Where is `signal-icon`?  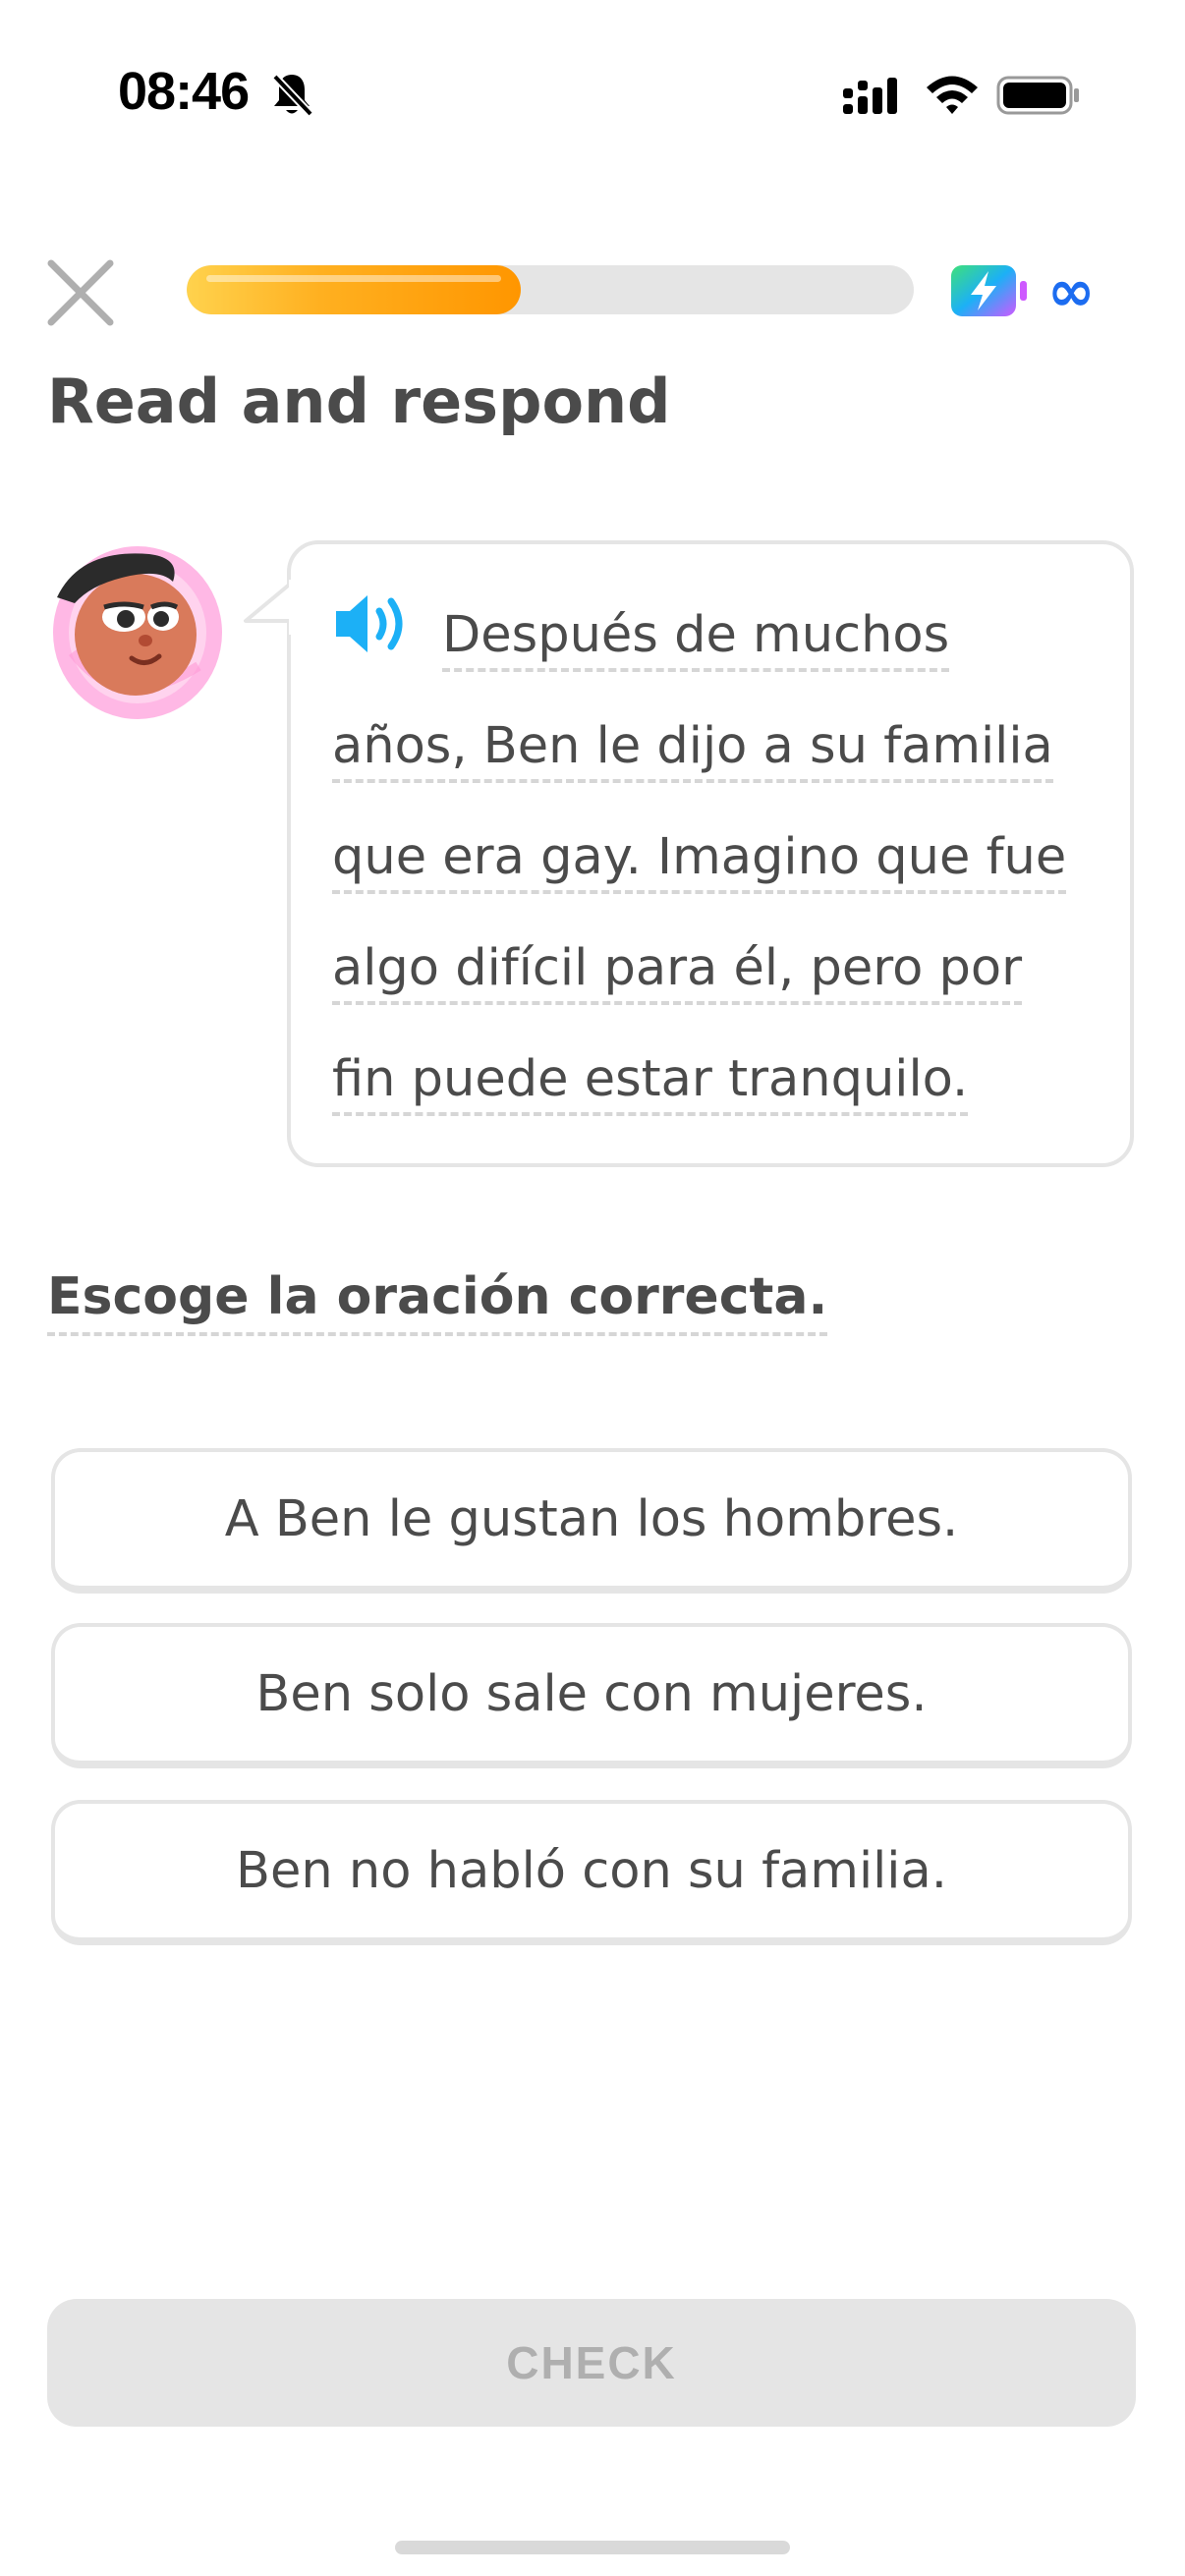 signal-icon is located at coordinates (870, 96).